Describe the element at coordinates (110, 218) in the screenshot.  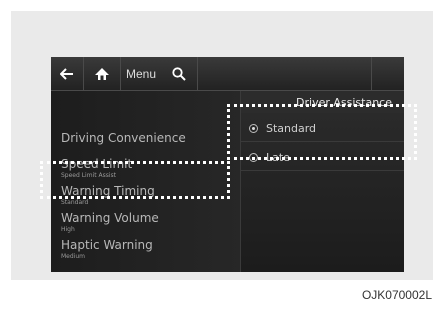
I see `sidebar-item-label: Warning Volume` at that location.